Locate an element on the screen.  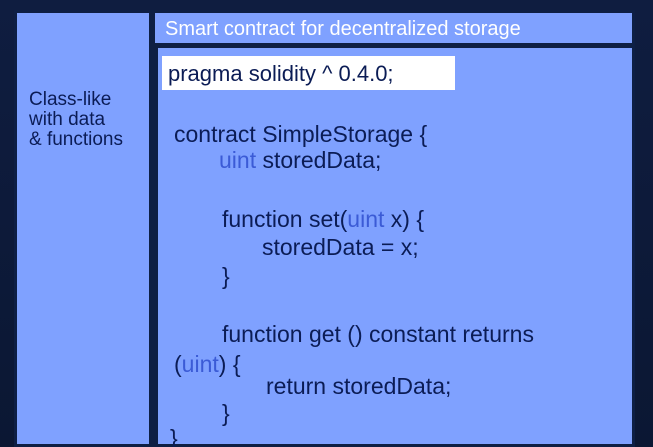
code-text: storedData; is located at coordinates (319, 160).